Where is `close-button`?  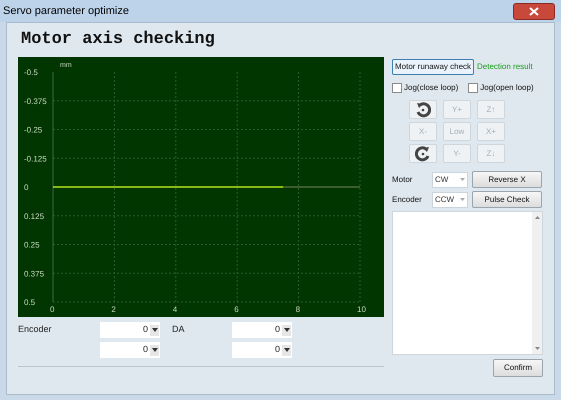 close-button is located at coordinates (534, 11).